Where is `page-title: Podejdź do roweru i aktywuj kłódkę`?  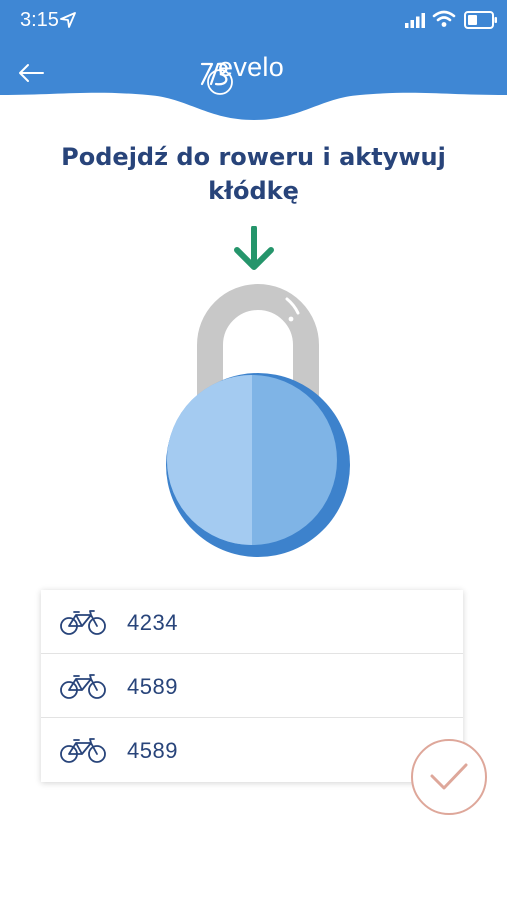 page-title: Podejdź do roweru i aktywuj kłódkę is located at coordinates (253, 174).